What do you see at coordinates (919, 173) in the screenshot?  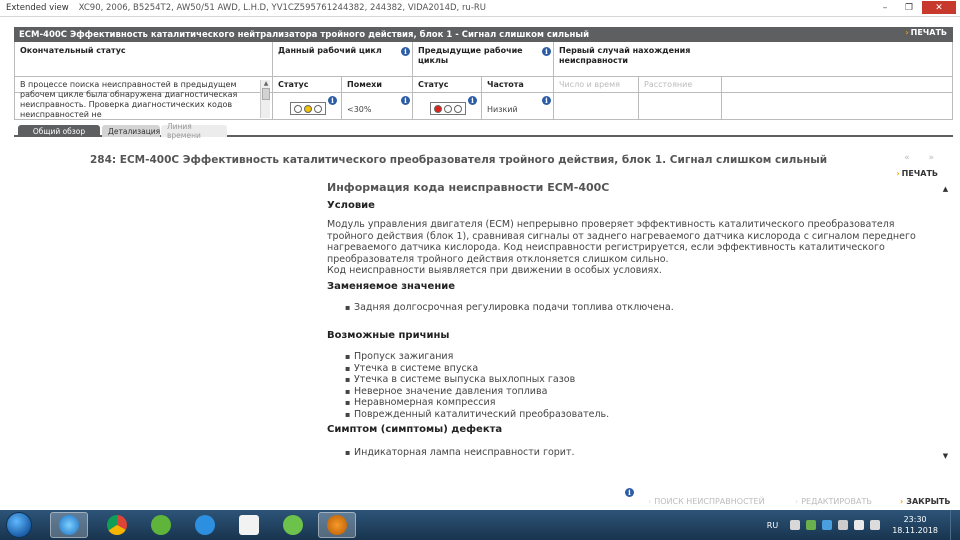 I see `print-label: ПЕЧАТЬ` at bounding box center [919, 173].